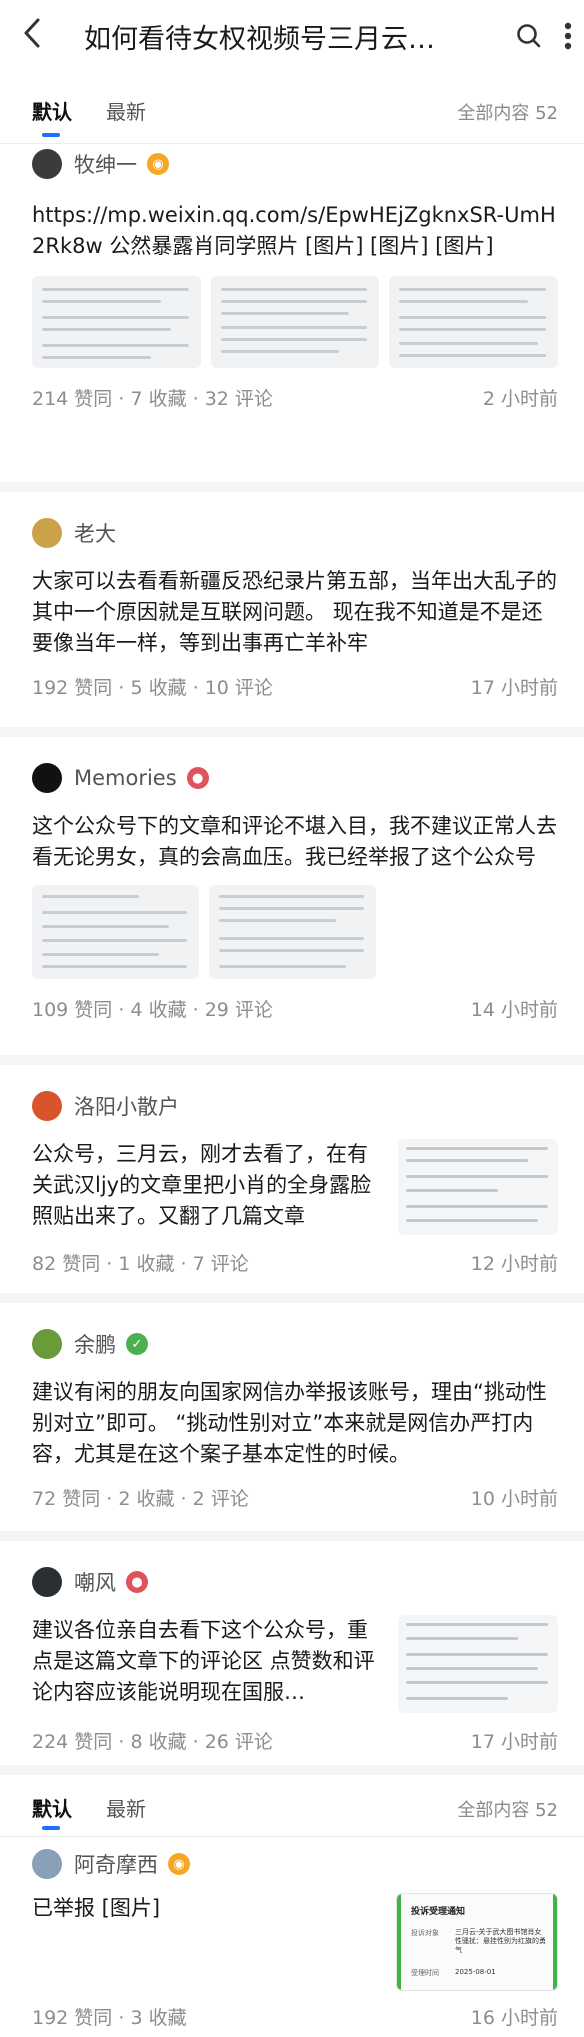  What do you see at coordinates (500, 1941) in the screenshot?
I see `image-row1-value: 三月云-关于武大图书馆肖女性骚扰：悬挂性别为红旗的勇气` at bounding box center [500, 1941].